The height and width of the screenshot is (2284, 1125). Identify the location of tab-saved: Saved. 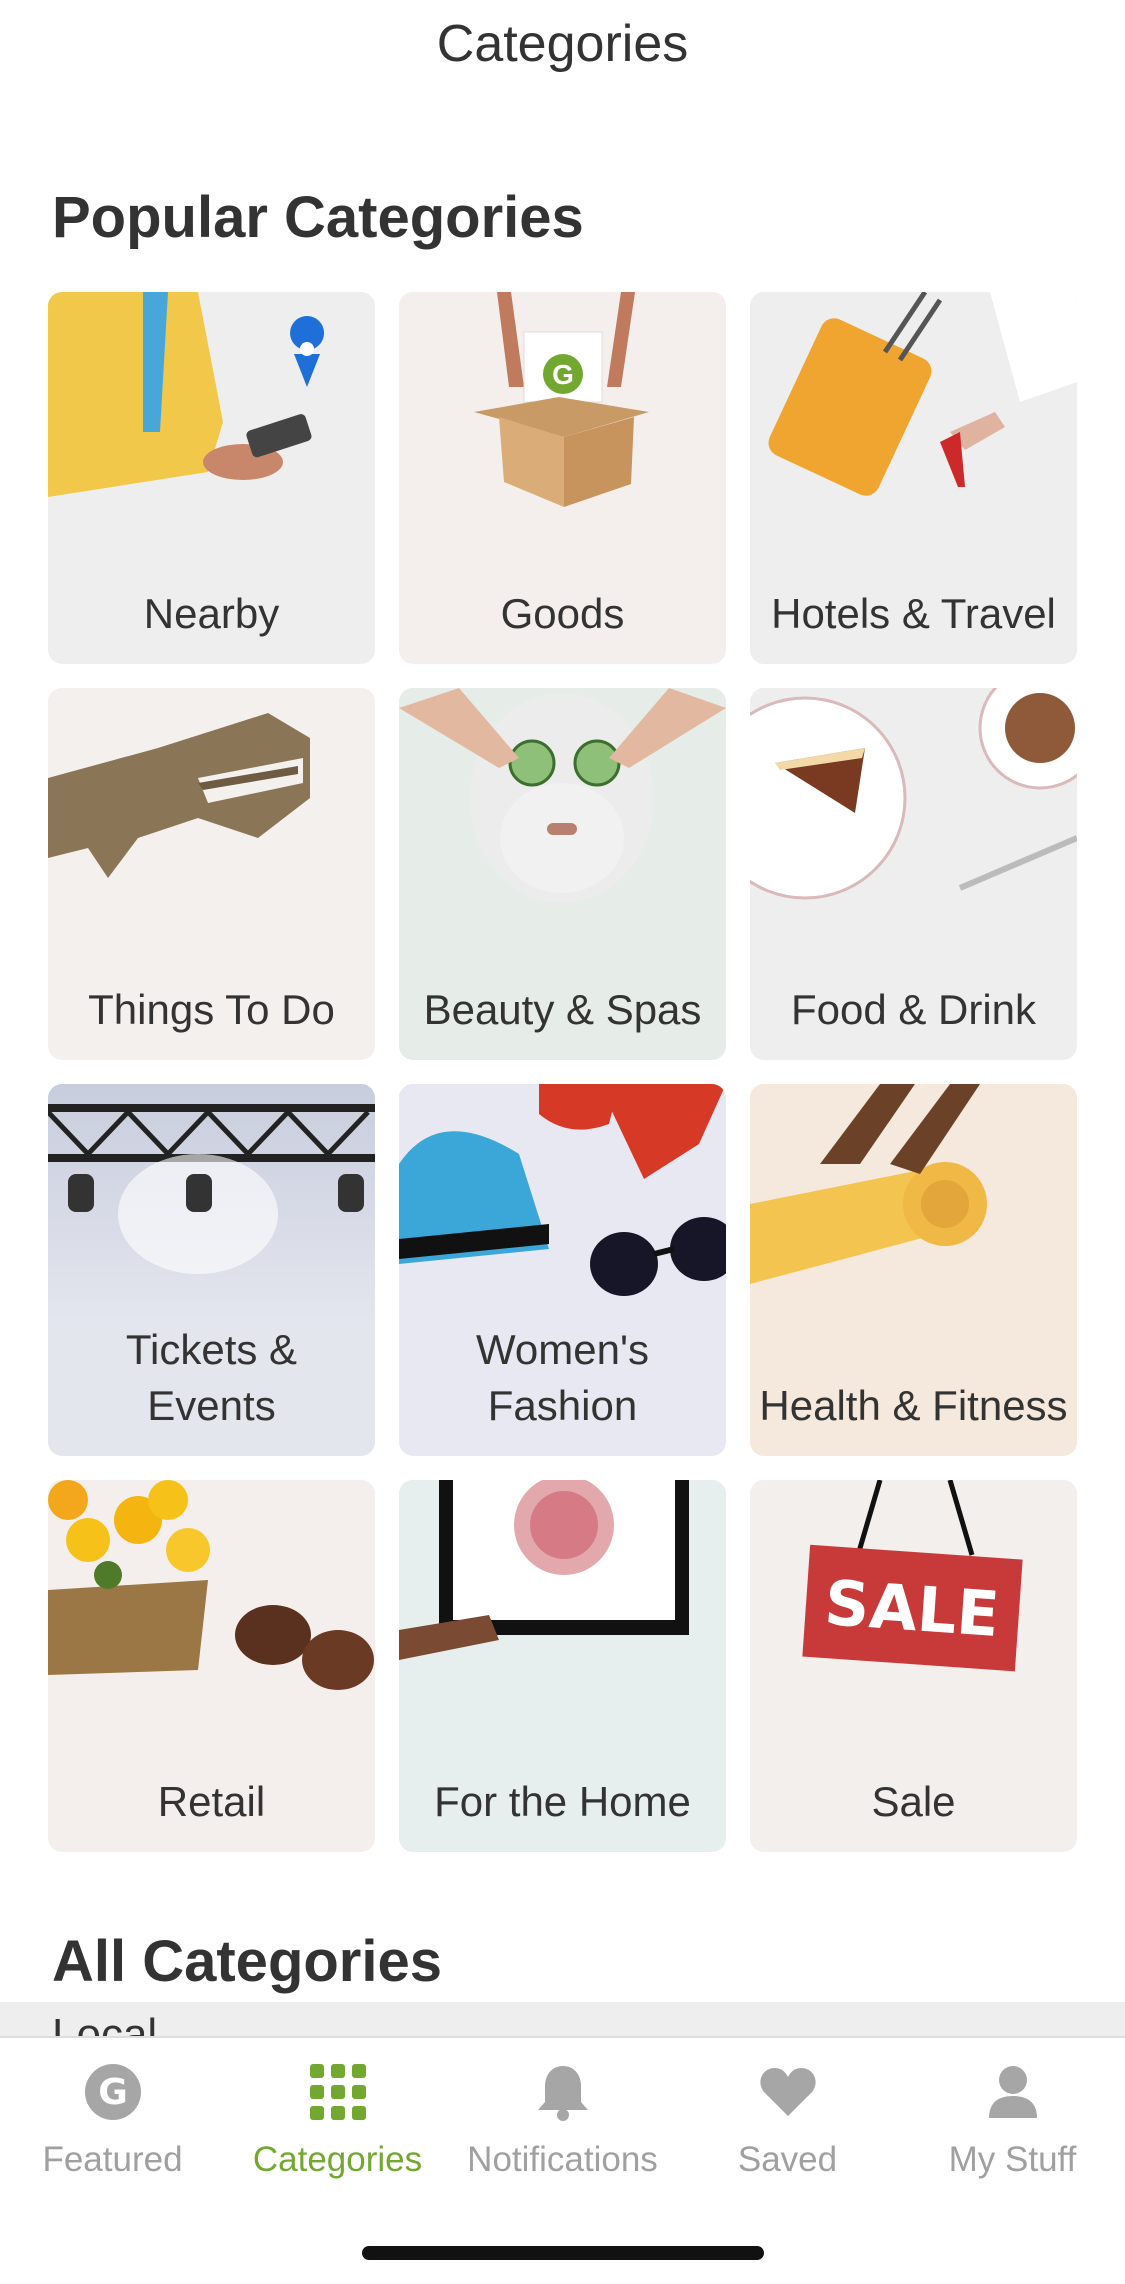
(787, 2140).